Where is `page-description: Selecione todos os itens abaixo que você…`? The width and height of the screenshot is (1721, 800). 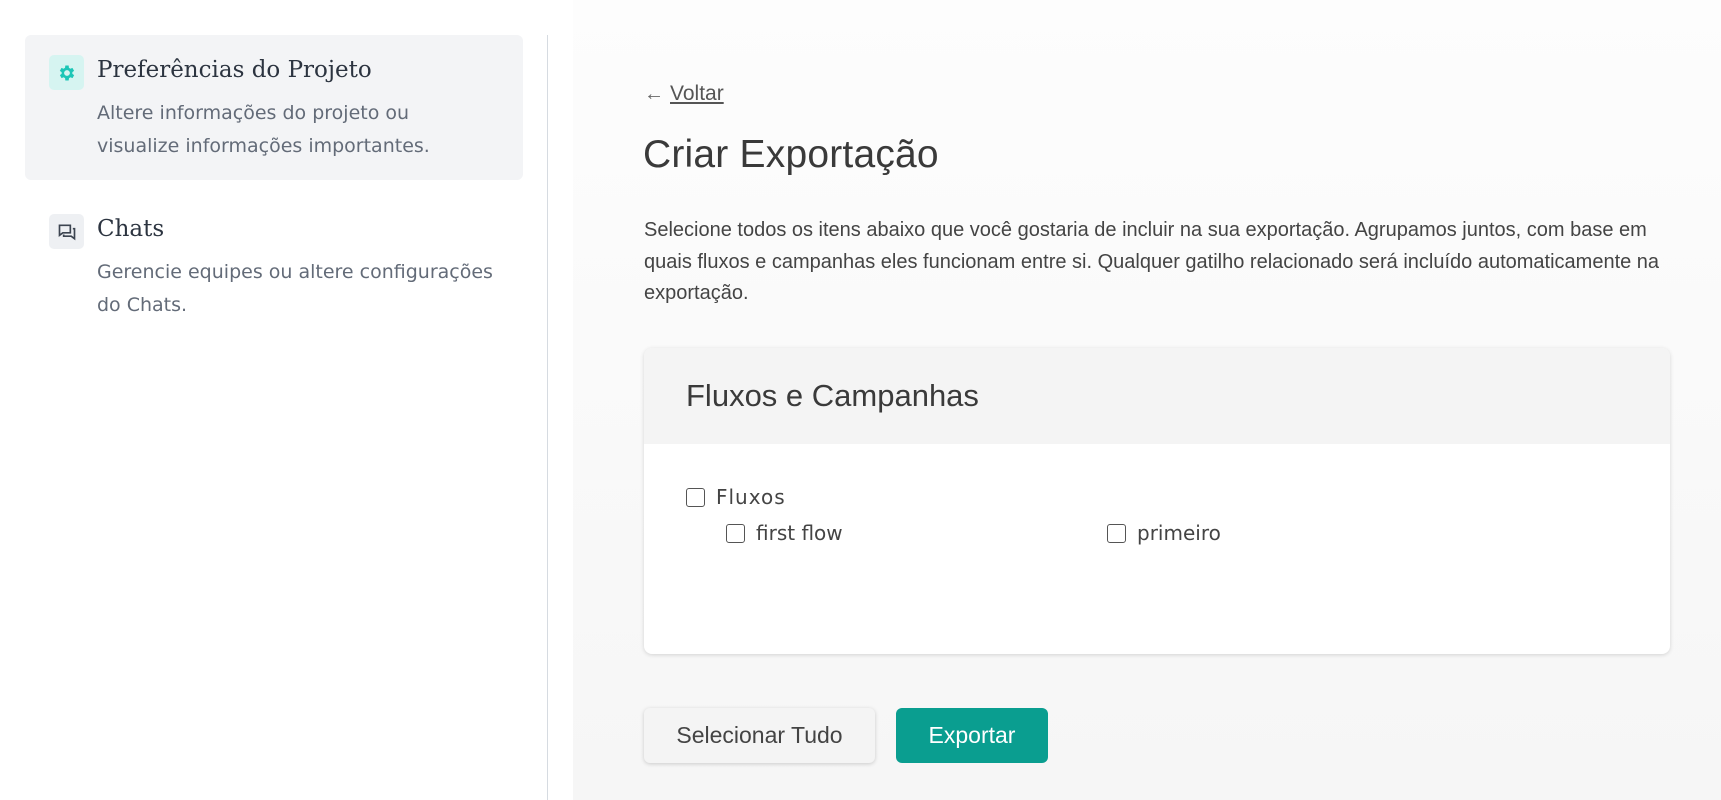 page-description: Selecione todos os itens abaixo que você… is located at coordinates (1152, 261).